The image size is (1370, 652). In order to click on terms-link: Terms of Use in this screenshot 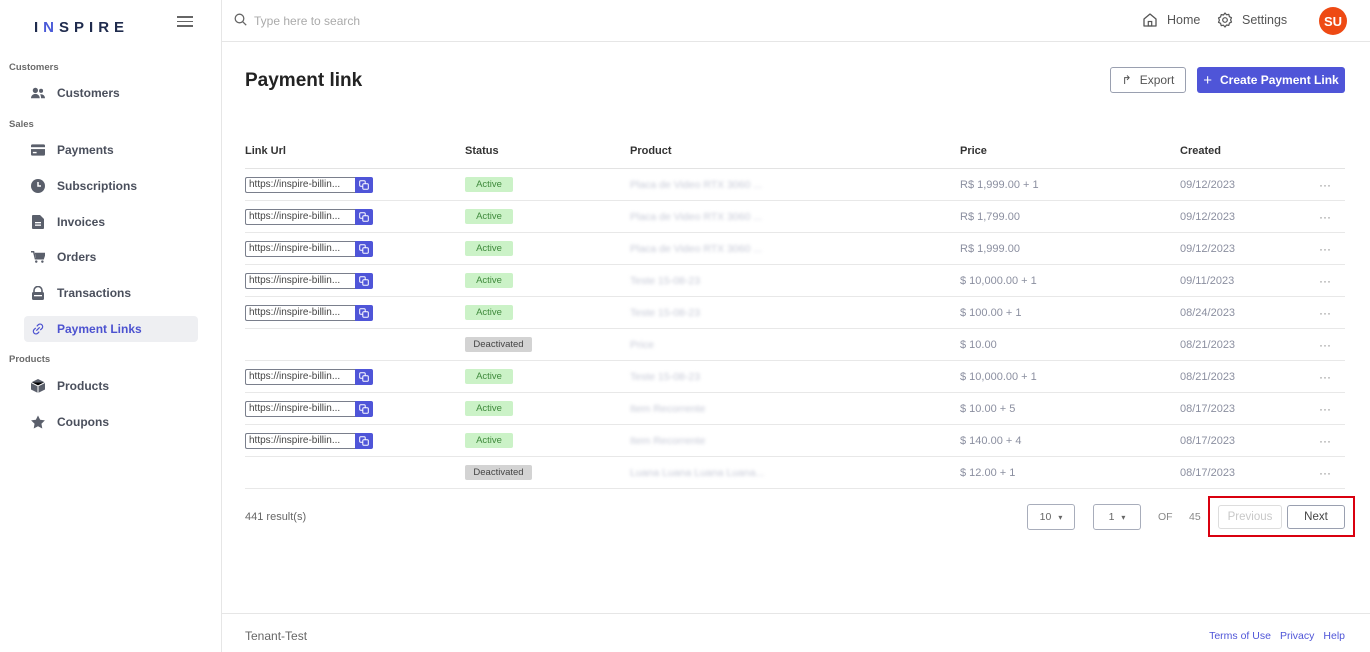, I will do `click(1240, 636)`.